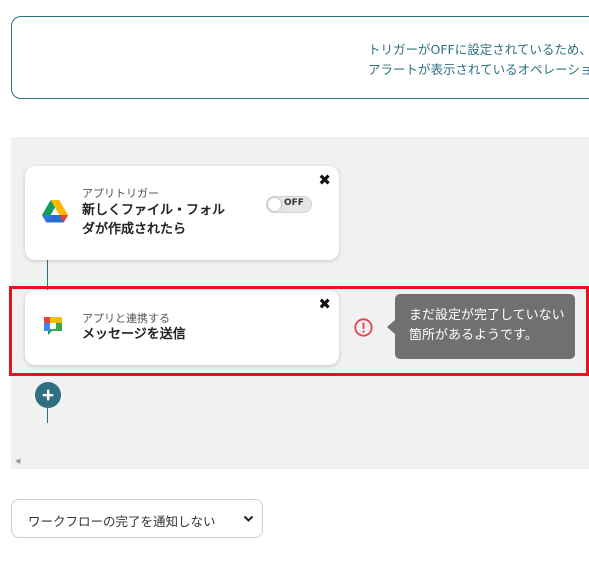  I want to click on warning-tooltip: まだ設定が完了していない 箇所があるようです。, so click(481, 326).